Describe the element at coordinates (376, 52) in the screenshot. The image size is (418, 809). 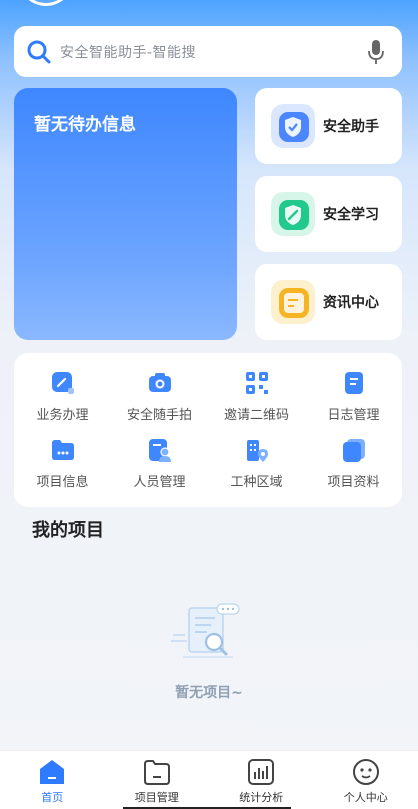
I see `microphone-icon` at that location.